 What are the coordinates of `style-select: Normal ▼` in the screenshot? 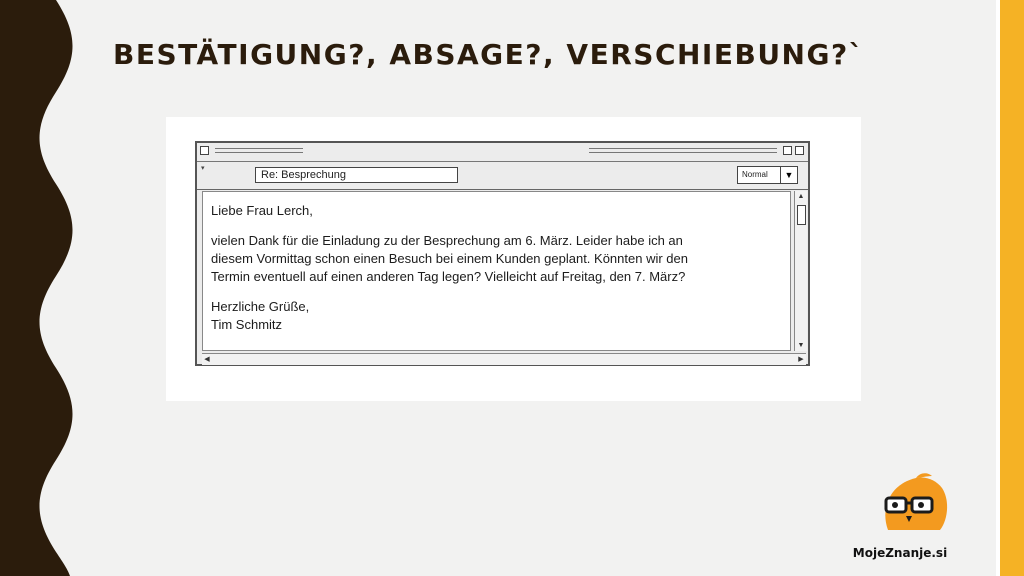 It's located at (767, 175).